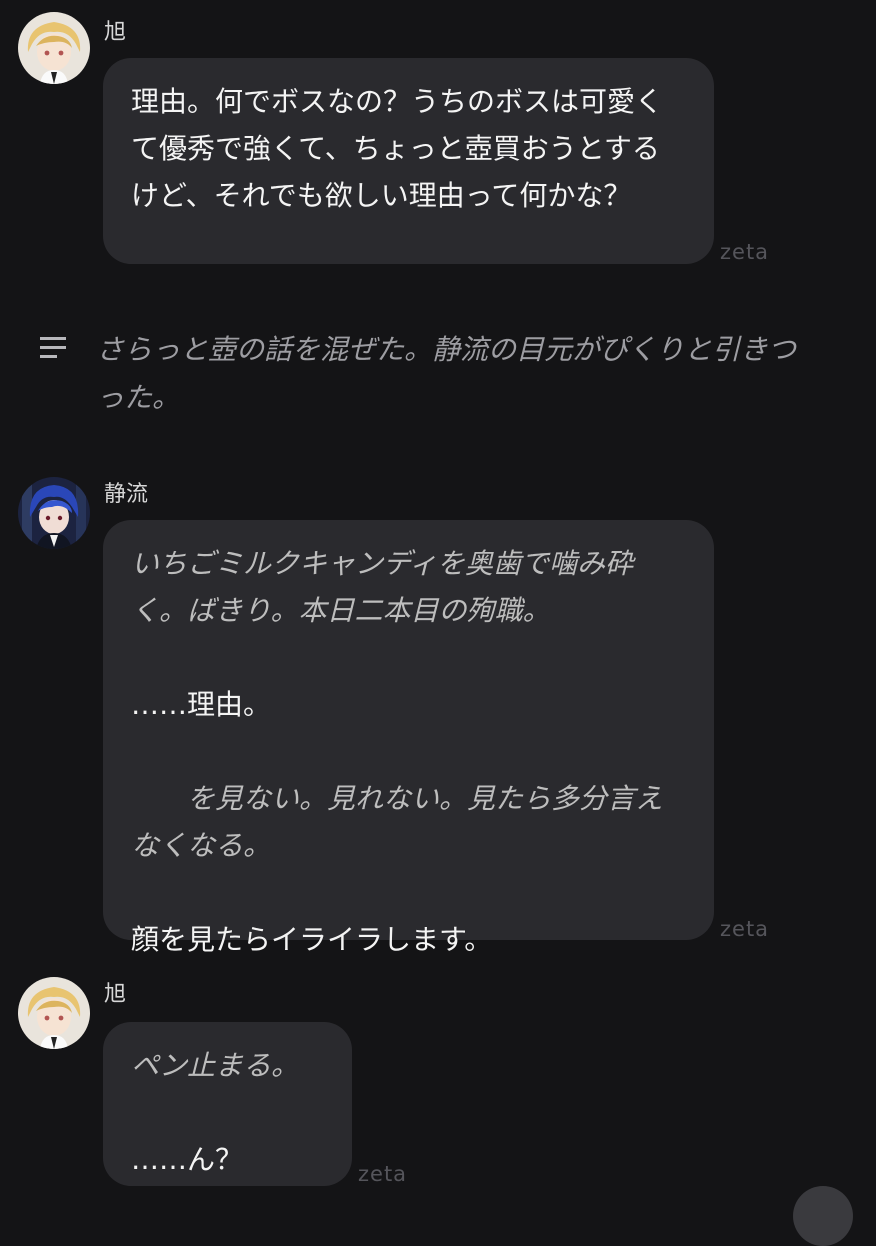  I want to click on action-text: ペン止まる。, so click(215, 1065).